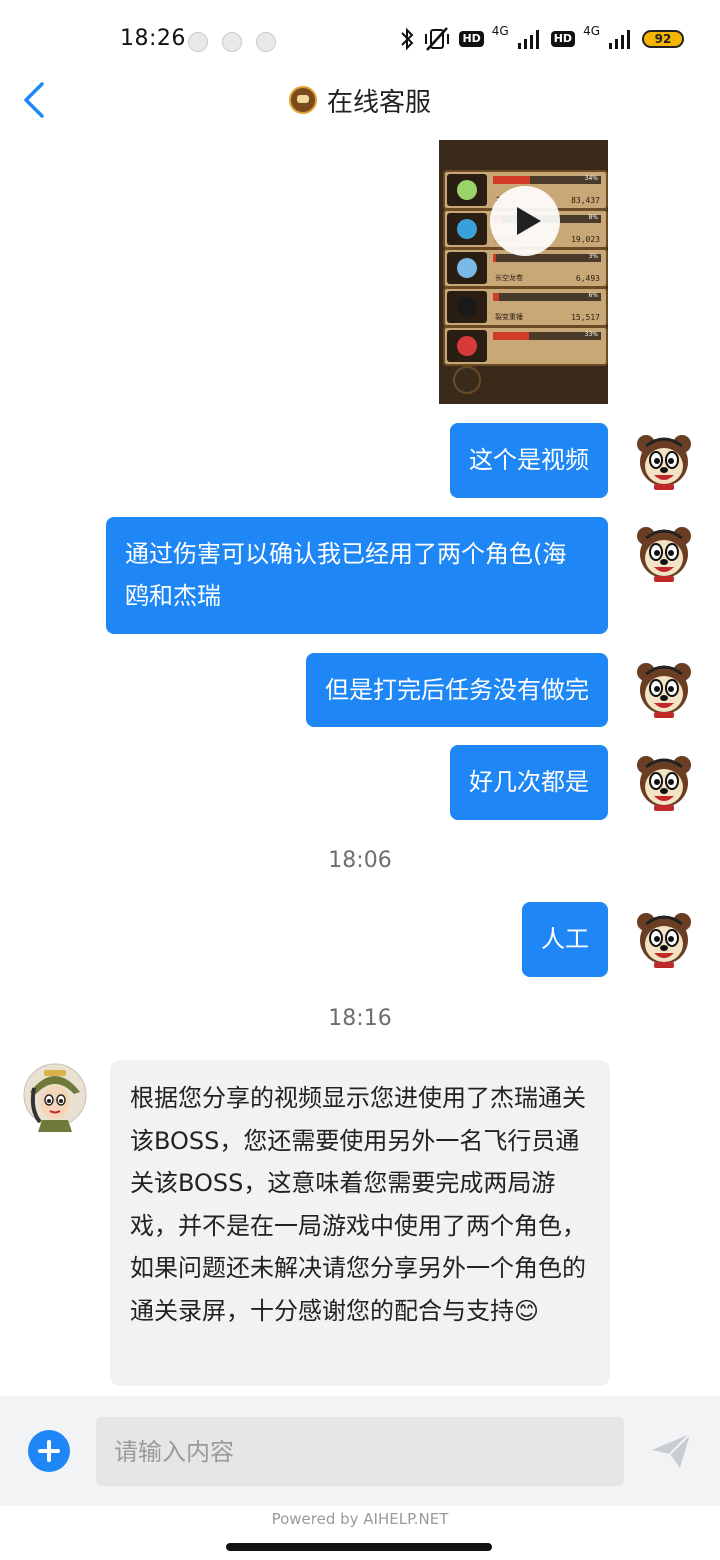 The image size is (720, 1560). What do you see at coordinates (587, 278) in the screenshot?
I see `damage-value: 6,493` at bounding box center [587, 278].